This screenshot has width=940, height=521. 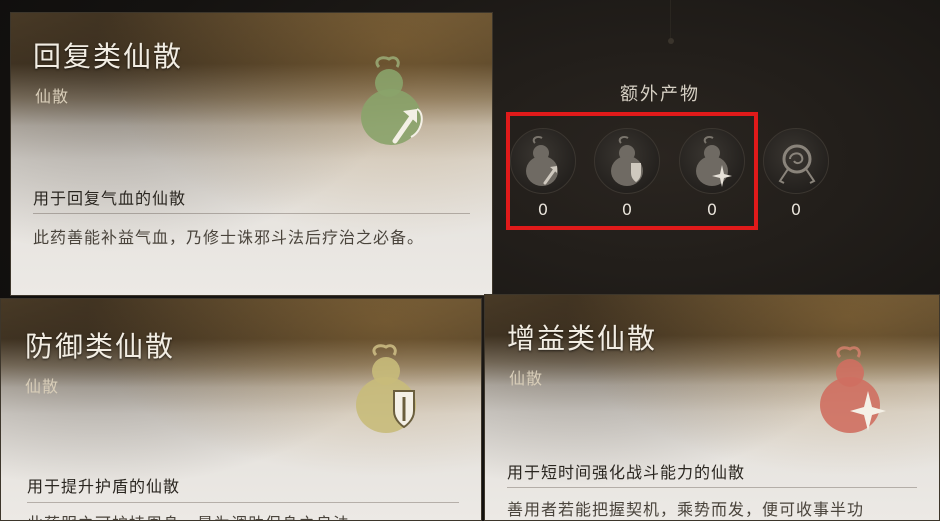 What do you see at coordinates (670, 20) in the screenshot?
I see `hanging-line` at bounding box center [670, 20].